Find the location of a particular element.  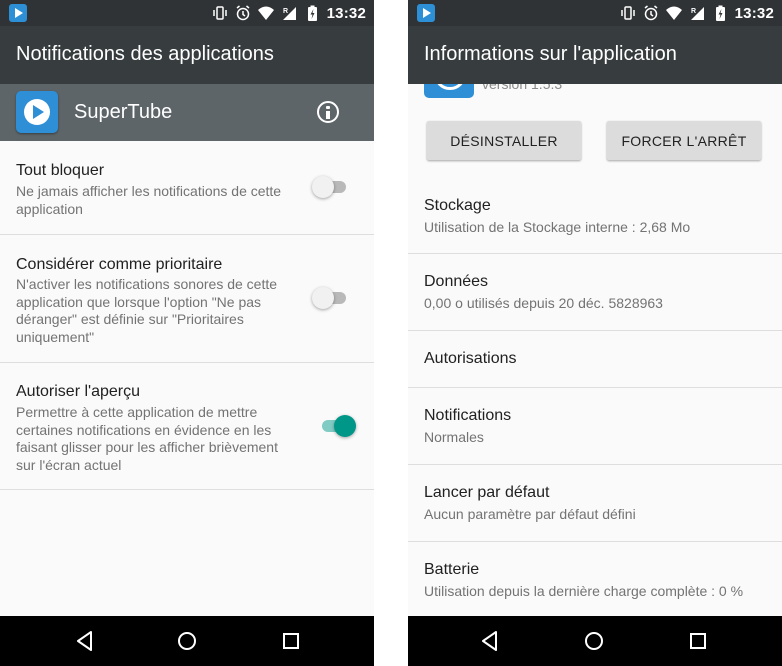

row-subtitle: 0,00 o utilisés depuis 20 déc. 5828963 is located at coordinates (543, 303).